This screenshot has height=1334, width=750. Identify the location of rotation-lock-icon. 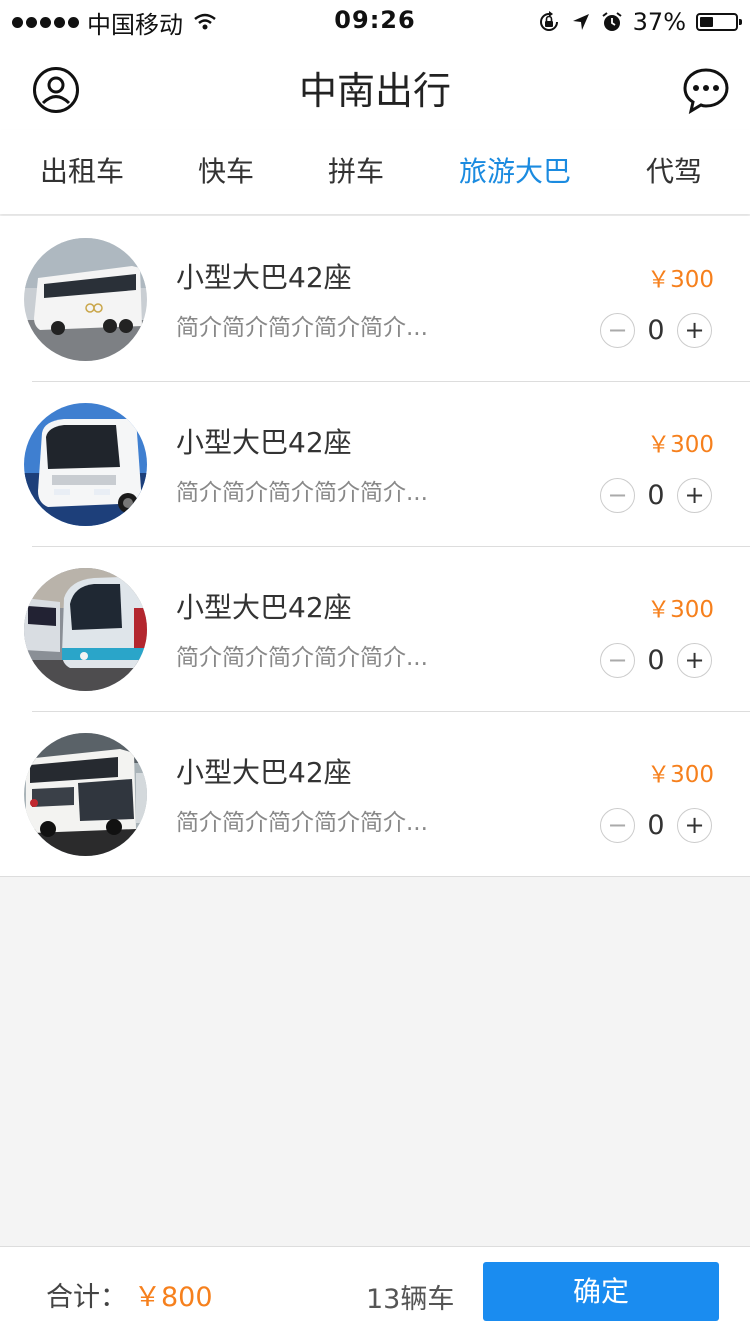
(548, 21).